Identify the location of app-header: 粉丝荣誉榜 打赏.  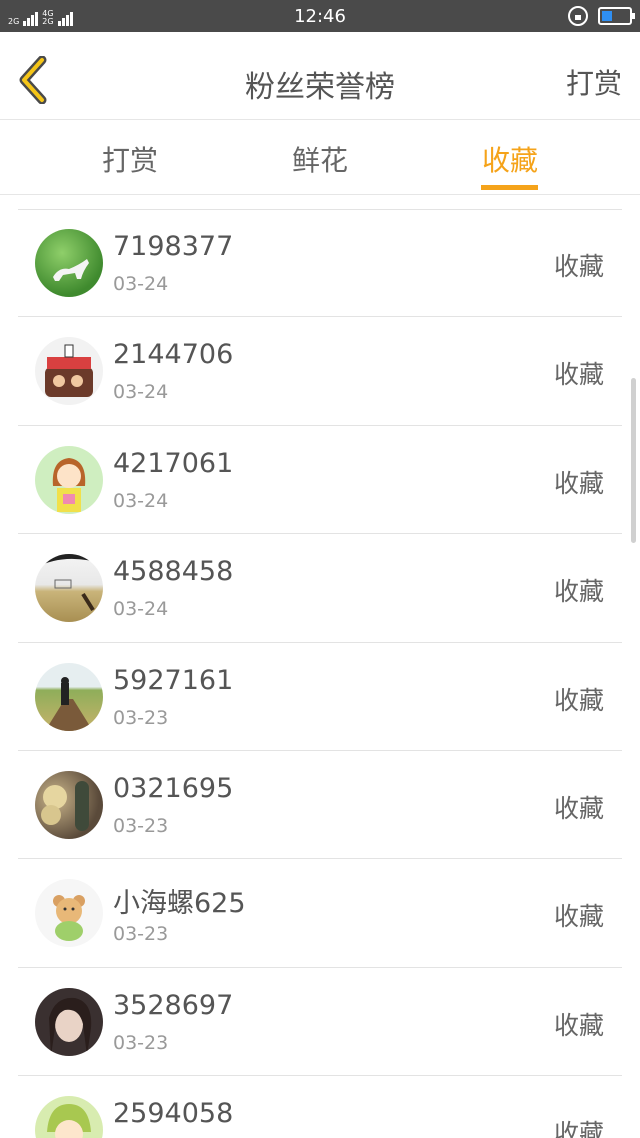
(320, 76).